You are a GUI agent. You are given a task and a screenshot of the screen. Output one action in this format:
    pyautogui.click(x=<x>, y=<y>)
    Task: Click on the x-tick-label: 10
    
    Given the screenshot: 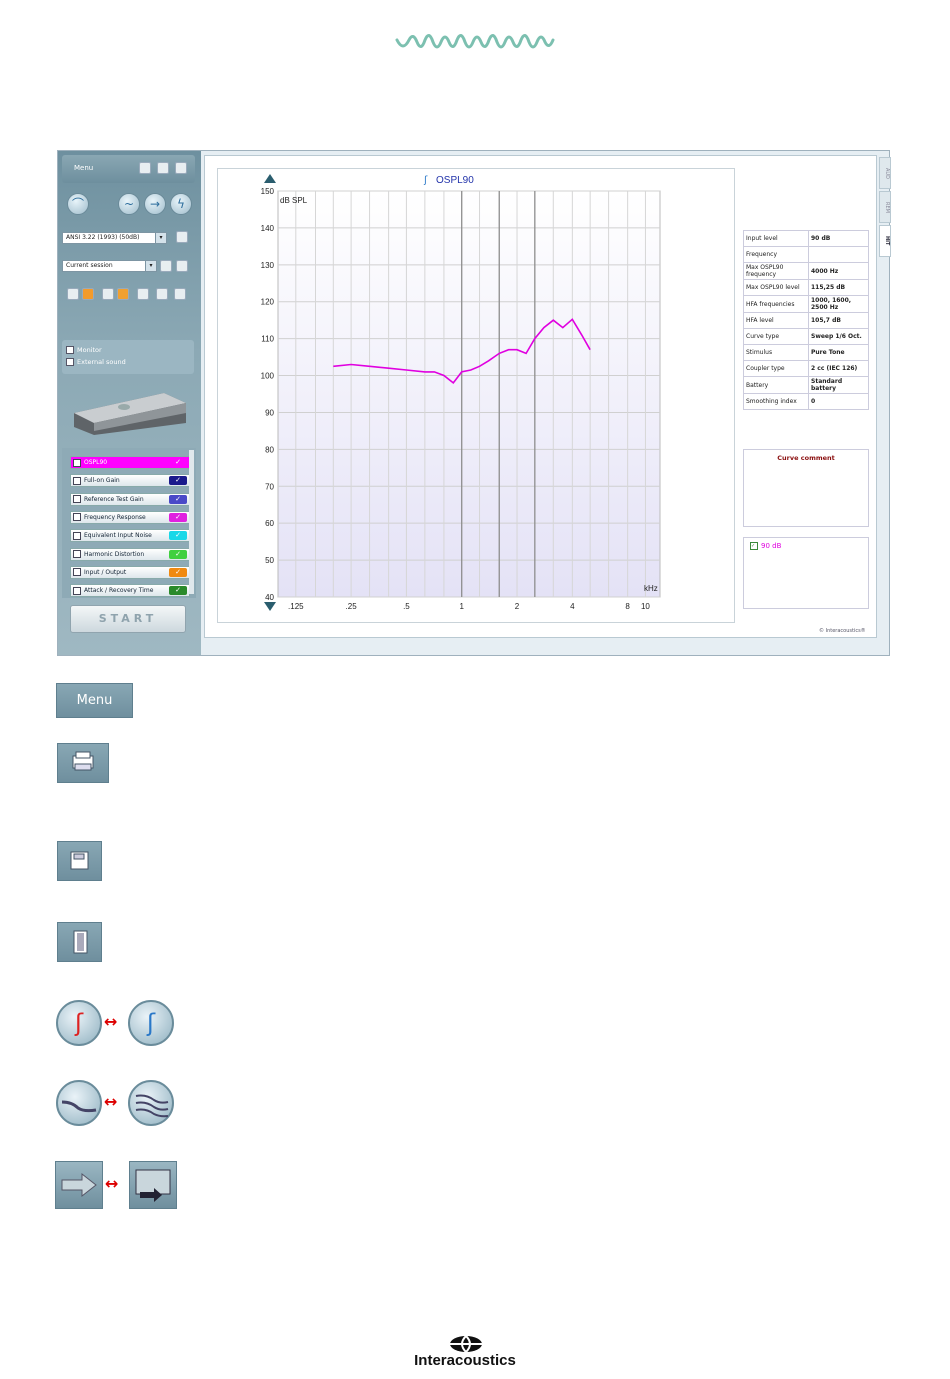 What is the action you would take?
    pyautogui.click(x=645, y=606)
    